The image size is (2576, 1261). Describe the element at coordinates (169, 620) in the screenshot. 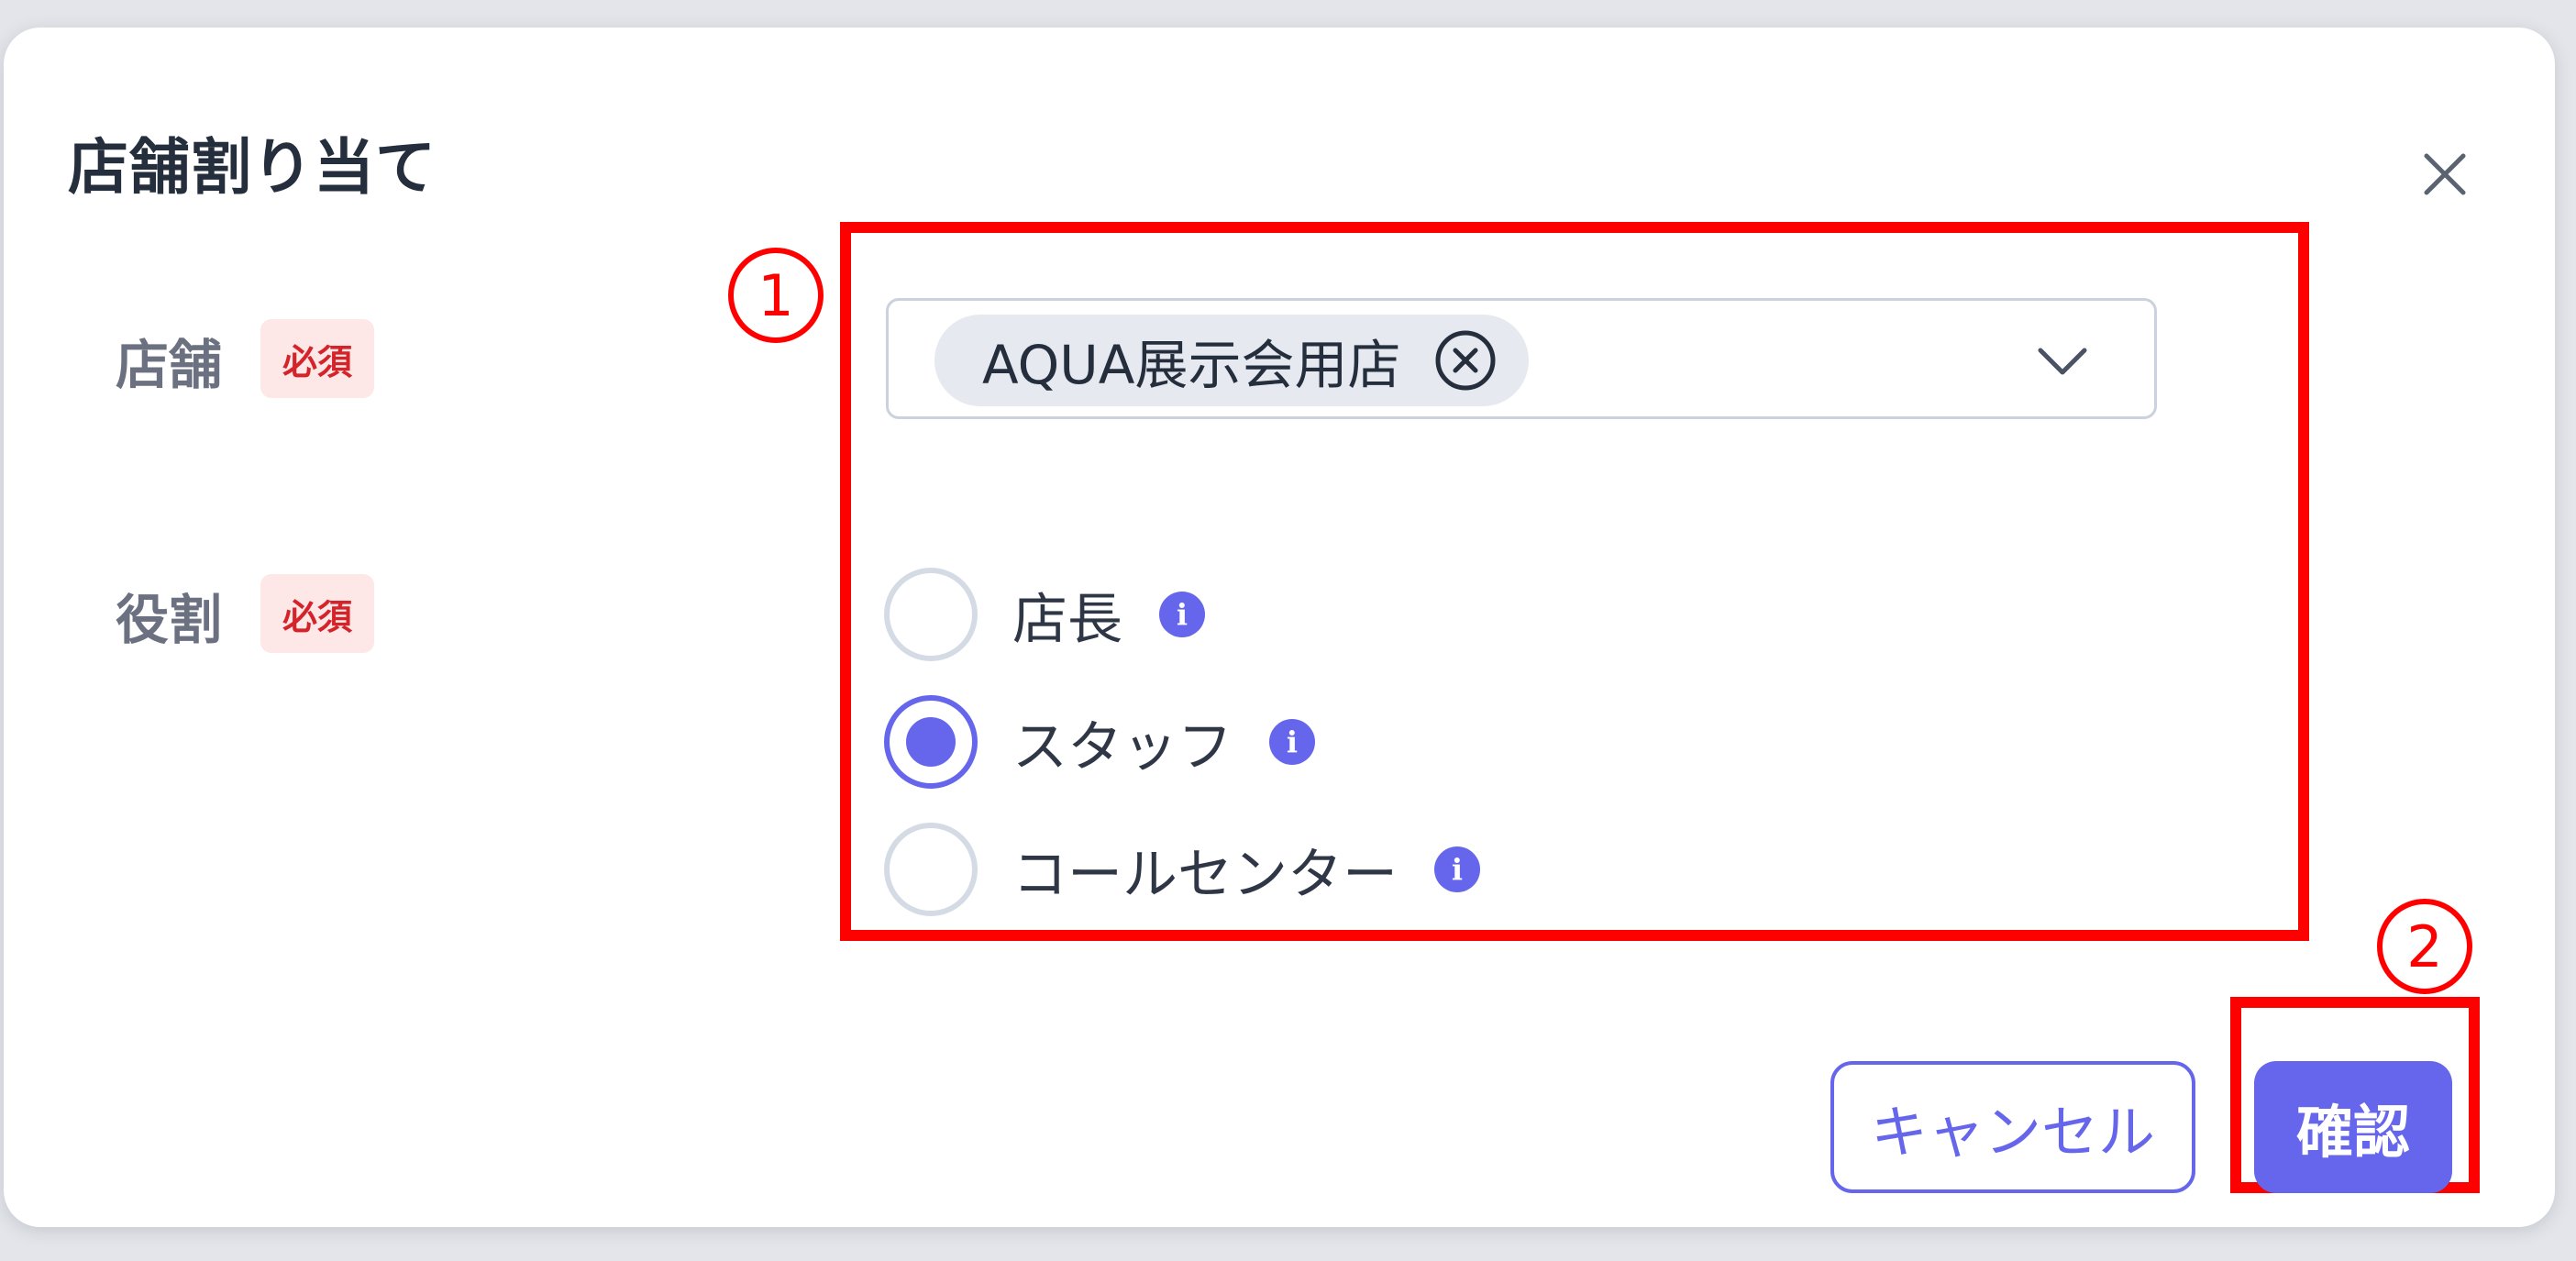

I see `role-field-label: 役割` at that location.